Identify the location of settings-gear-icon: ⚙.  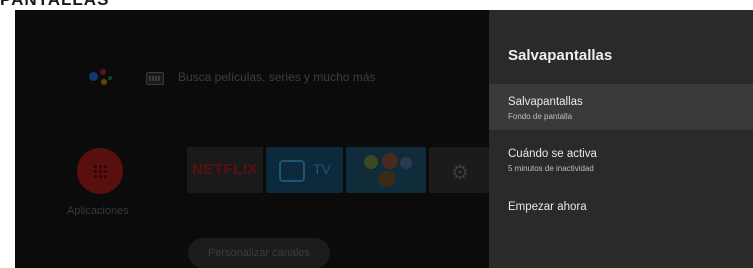
(460, 173).